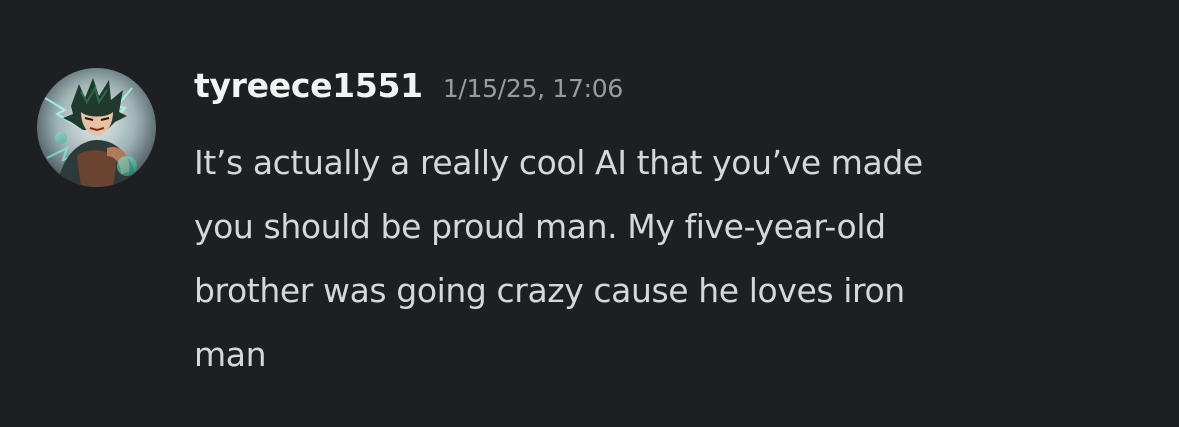 Image resolution: width=1179 pixels, height=427 pixels. I want to click on user-avatar, so click(96, 127).